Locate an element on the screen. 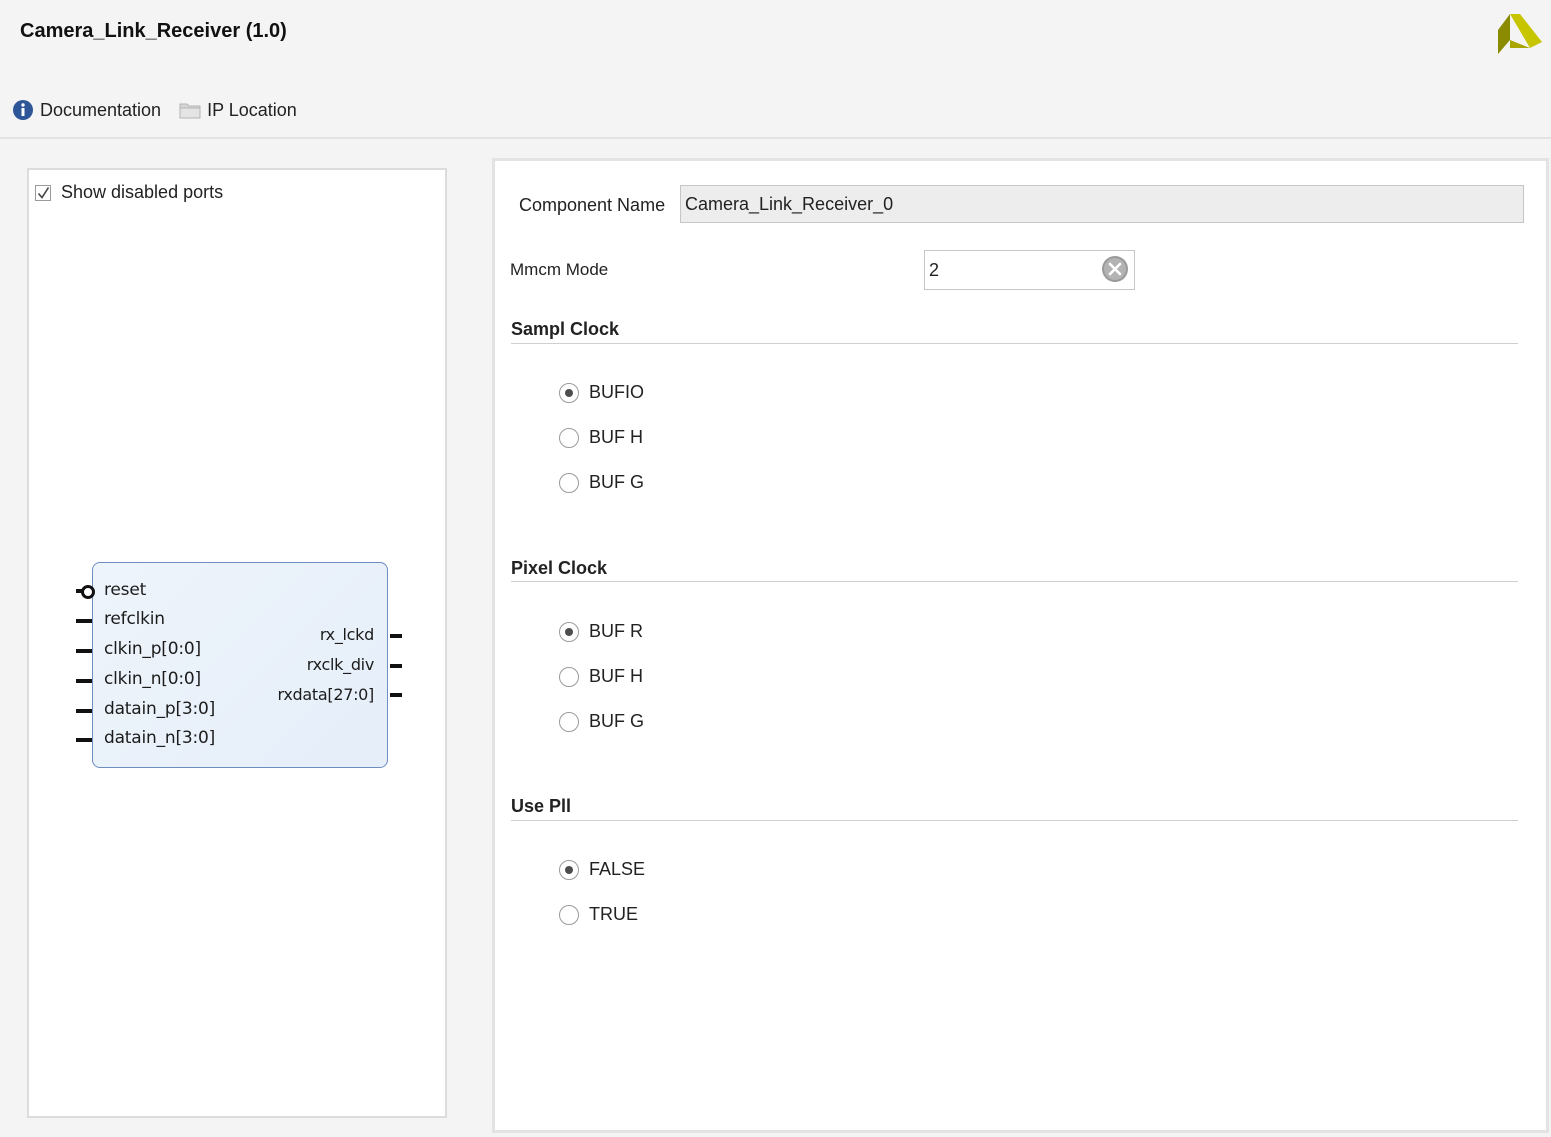 Image resolution: width=1551 pixels, height=1137 pixels. info-icon is located at coordinates (23, 110).